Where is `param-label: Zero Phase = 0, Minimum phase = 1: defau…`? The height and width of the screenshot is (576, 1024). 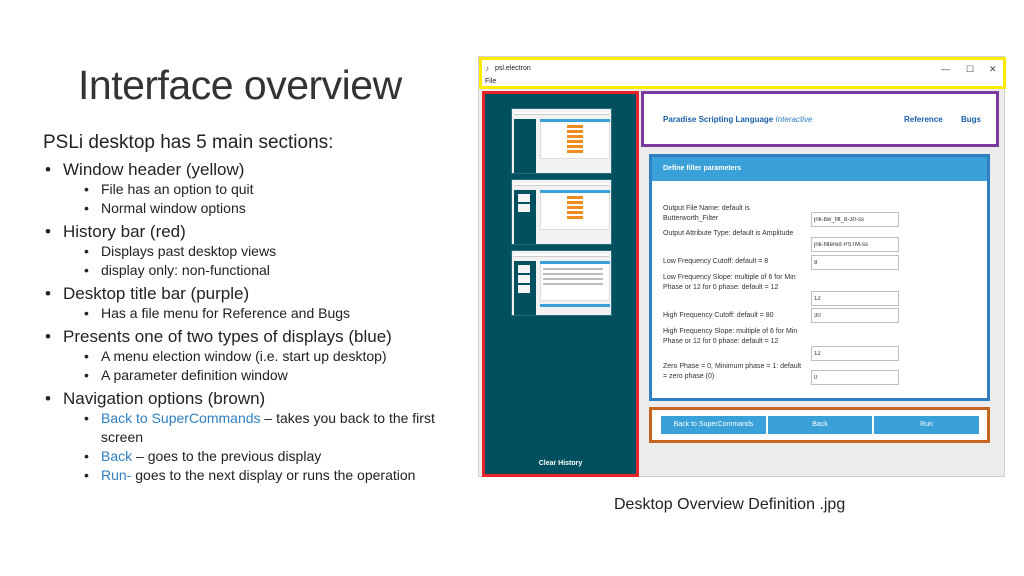 param-label: Zero Phase = 0, Minimum phase = 1: defau… is located at coordinates (732, 371).